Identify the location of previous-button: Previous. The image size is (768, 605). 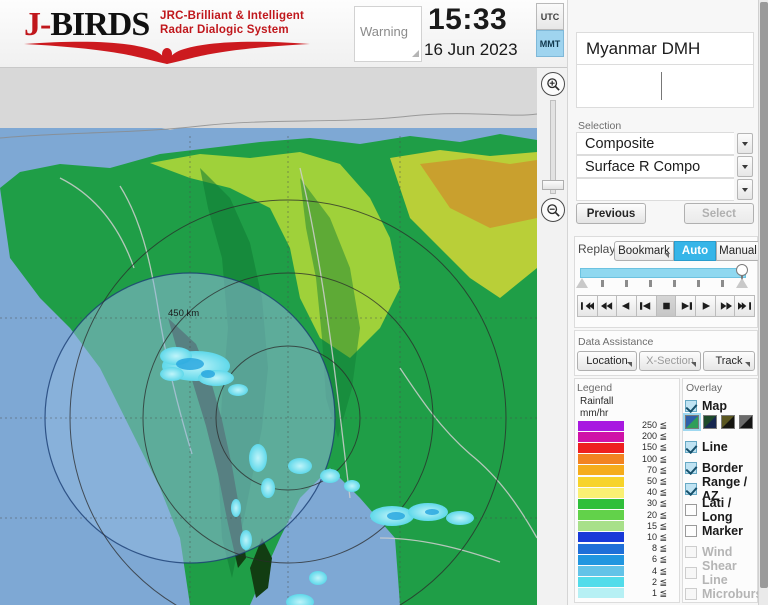
(611, 213).